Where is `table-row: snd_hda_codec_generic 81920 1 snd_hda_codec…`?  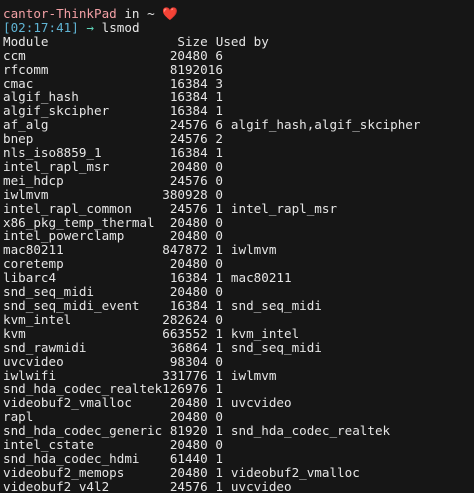
table-row: snd_hda_codec_generic 81920 1 snd_hda_codec… is located at coordinates (211, 431).